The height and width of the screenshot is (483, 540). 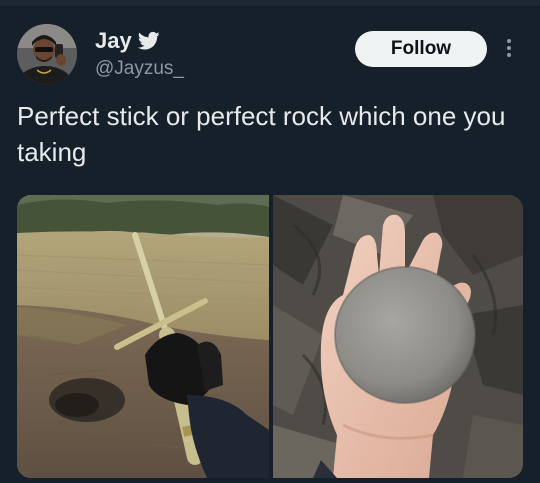 I want to click on twitter-bird-icon, so click(x=148, y=40).